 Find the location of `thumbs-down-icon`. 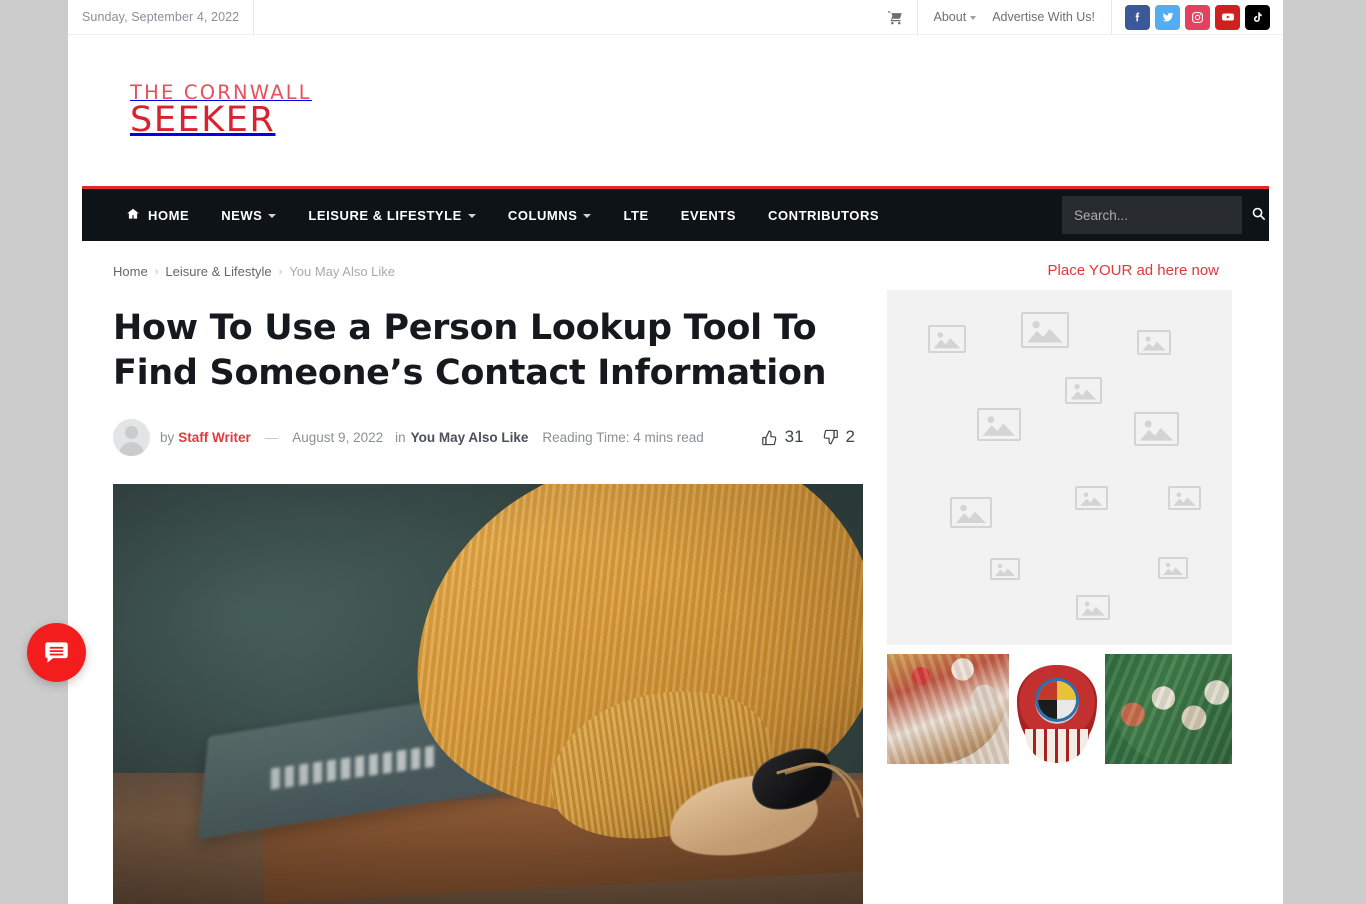

thumbs-down-icon is located at coordinates (830, 437).